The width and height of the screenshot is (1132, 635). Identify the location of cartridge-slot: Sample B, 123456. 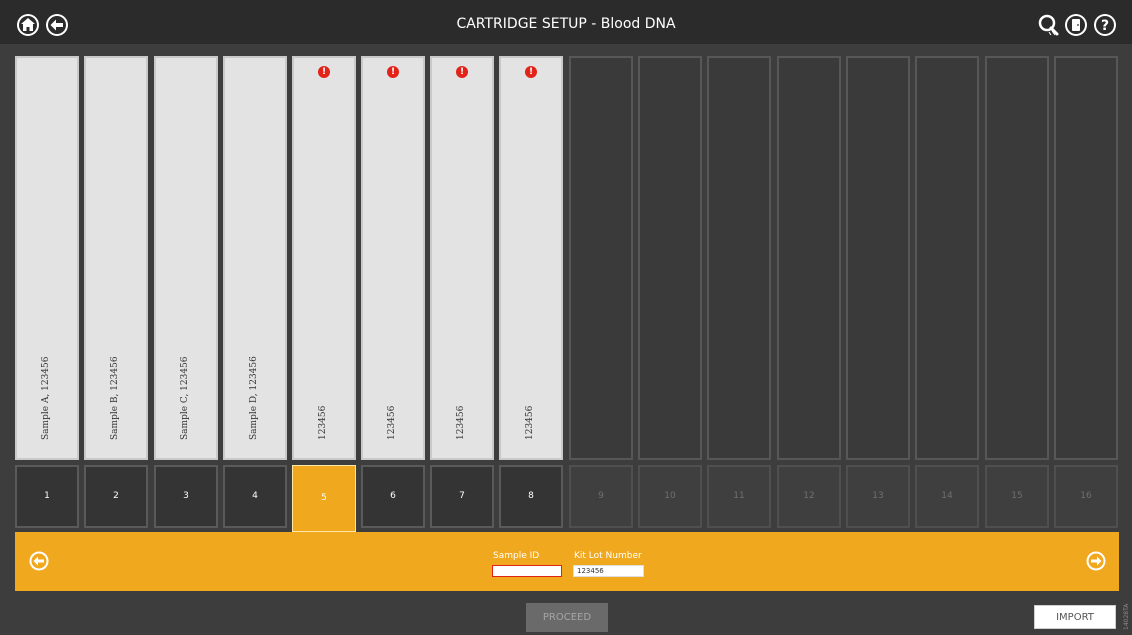
(116, 258).